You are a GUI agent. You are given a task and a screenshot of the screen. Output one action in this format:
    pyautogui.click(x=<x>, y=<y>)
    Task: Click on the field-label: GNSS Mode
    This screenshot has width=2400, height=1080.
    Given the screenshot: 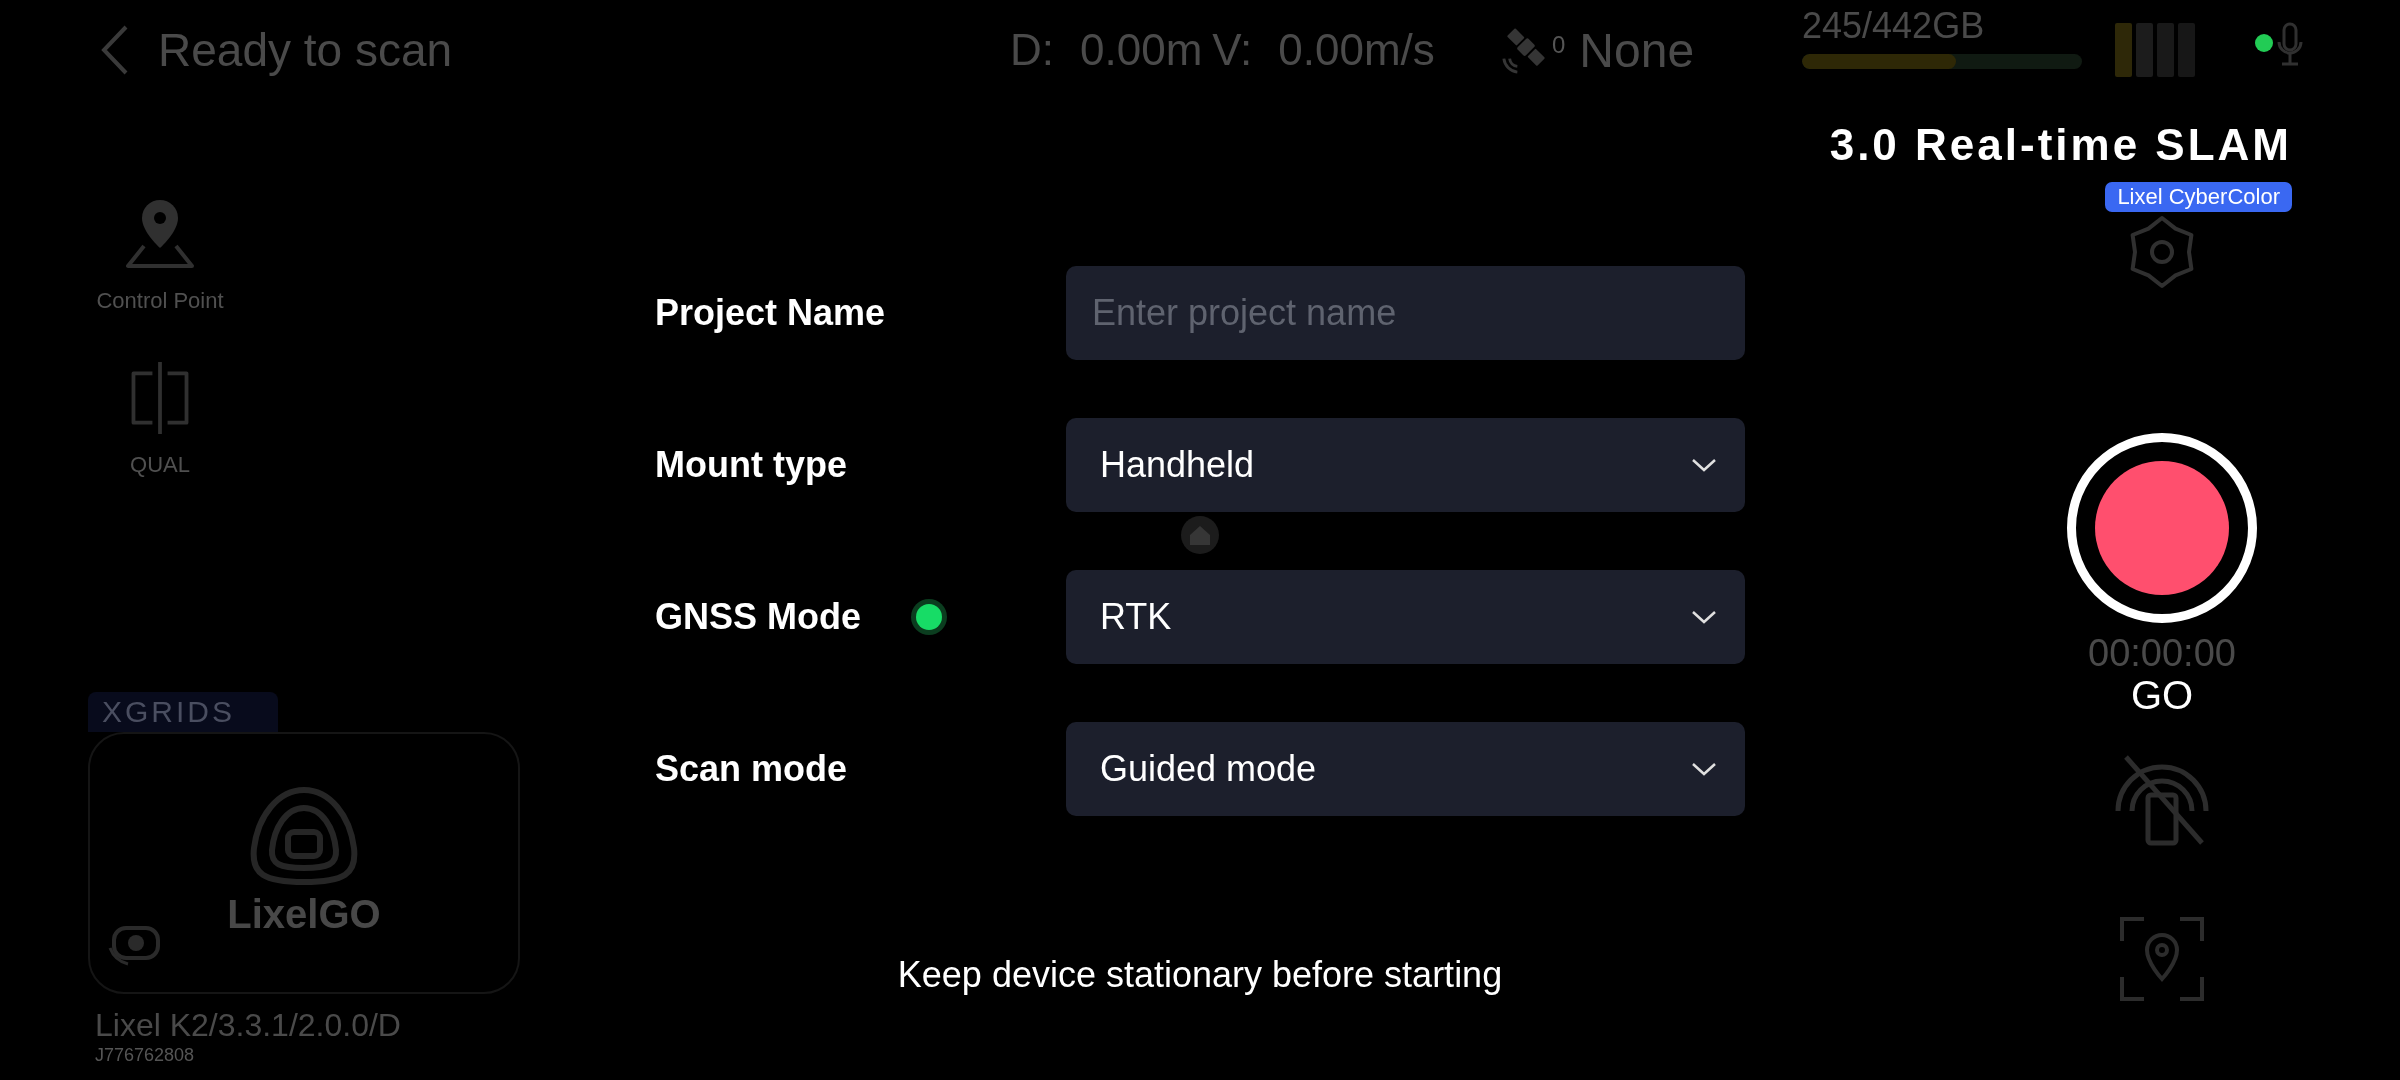 What is the action you would take?
    pyautogui.click(x=758, y=617)
    